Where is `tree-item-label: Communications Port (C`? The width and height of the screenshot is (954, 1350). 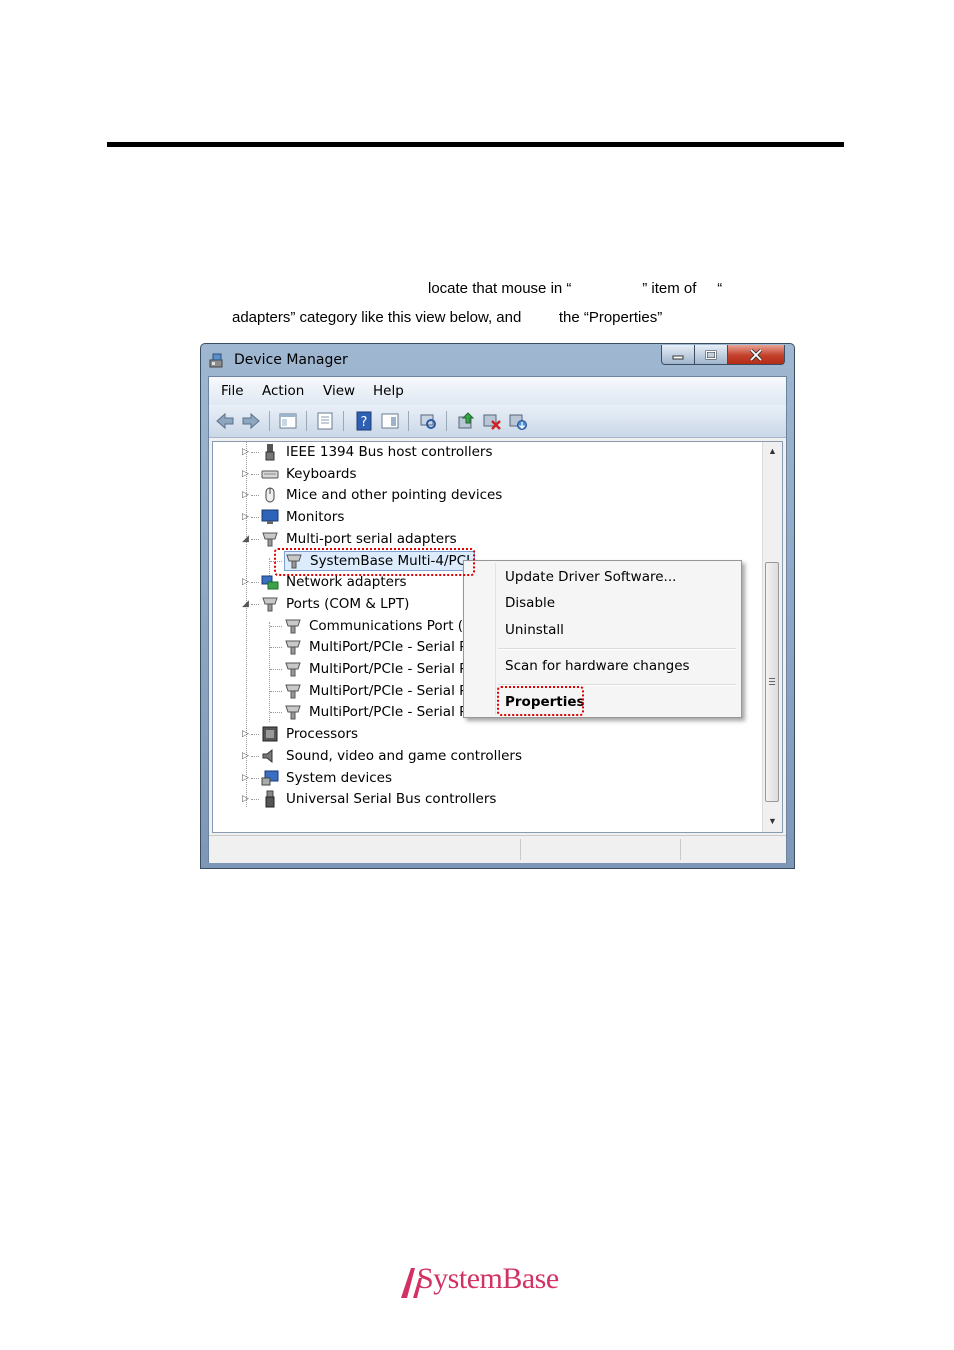 tree-item-label: Communications Port (C is located at coordinates (391, 625).